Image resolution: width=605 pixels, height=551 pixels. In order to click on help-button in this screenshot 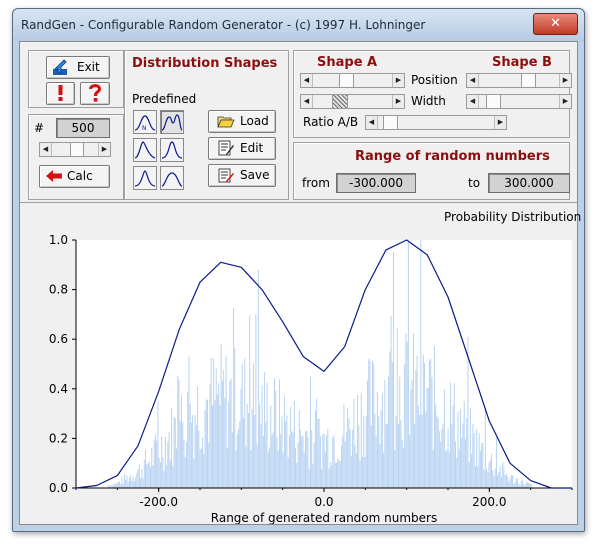, I will do `click(95, 93)`.